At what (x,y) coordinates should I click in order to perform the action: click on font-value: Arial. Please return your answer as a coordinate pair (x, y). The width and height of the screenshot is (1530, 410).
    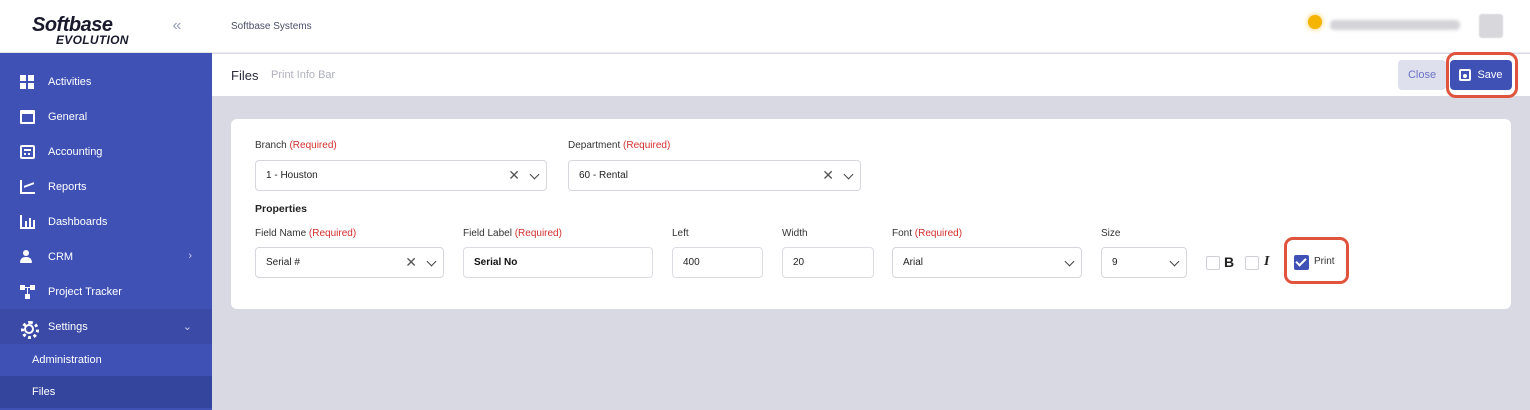
    Looking at the image, I should click on (913, 262).